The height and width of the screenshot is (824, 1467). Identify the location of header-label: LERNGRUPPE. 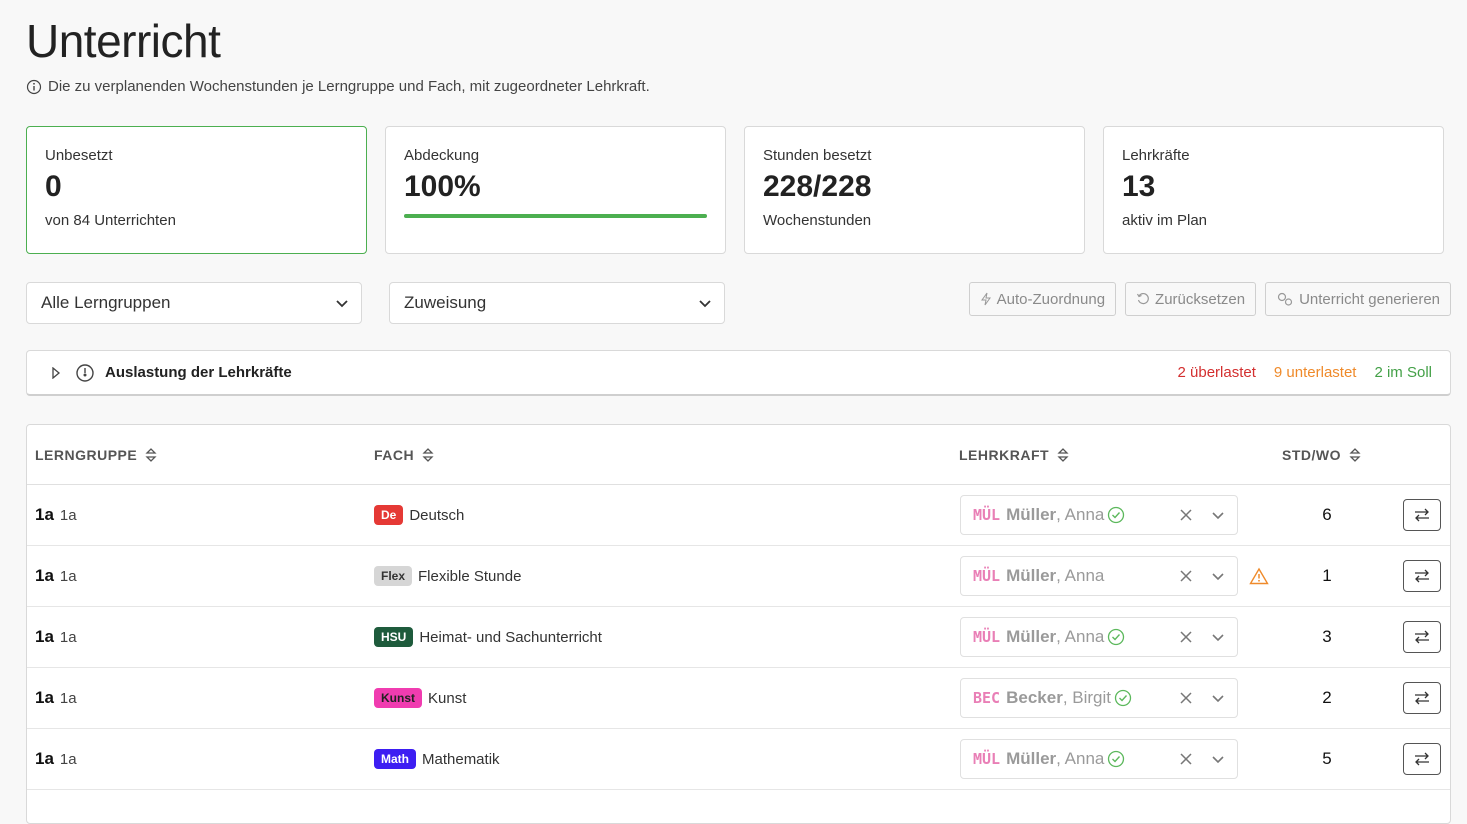
(86, 454).